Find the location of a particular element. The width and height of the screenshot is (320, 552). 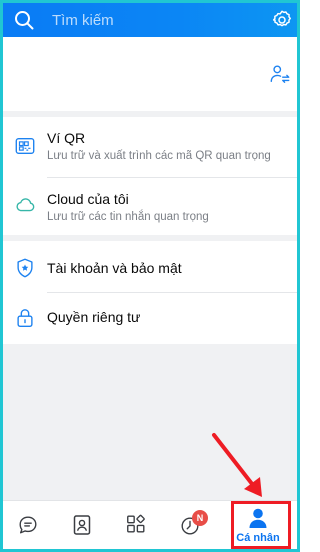

contacts-icon is located at coordinates (82, 525).